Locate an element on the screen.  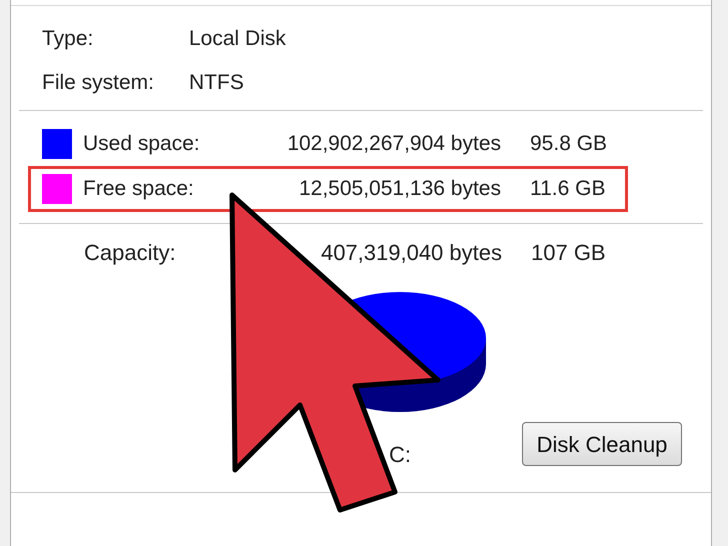
field-value: Local Disk is located at coordinates (237, 39).